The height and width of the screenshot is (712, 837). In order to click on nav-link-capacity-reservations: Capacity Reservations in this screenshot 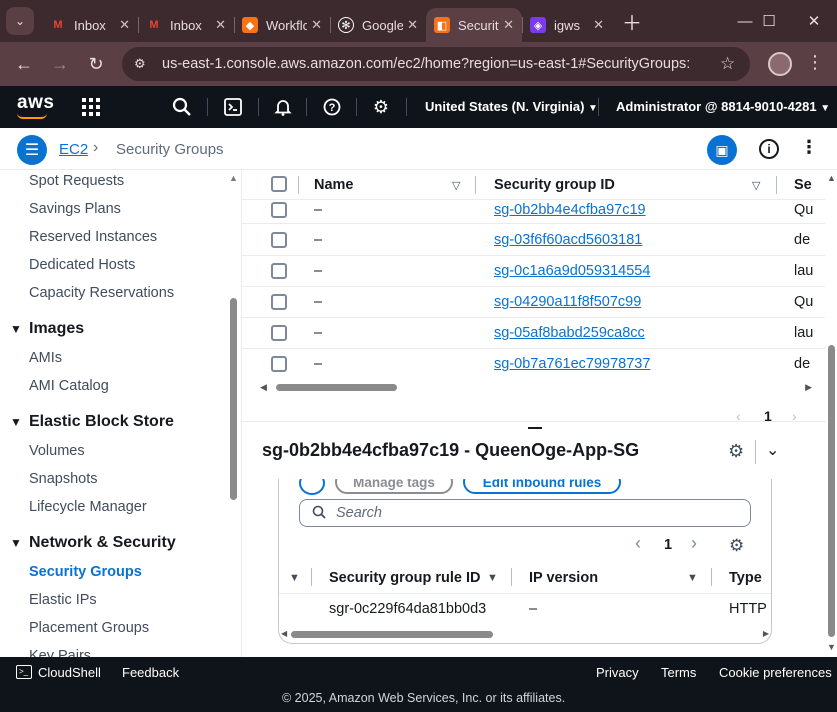, I will do `click(101, 293)`.